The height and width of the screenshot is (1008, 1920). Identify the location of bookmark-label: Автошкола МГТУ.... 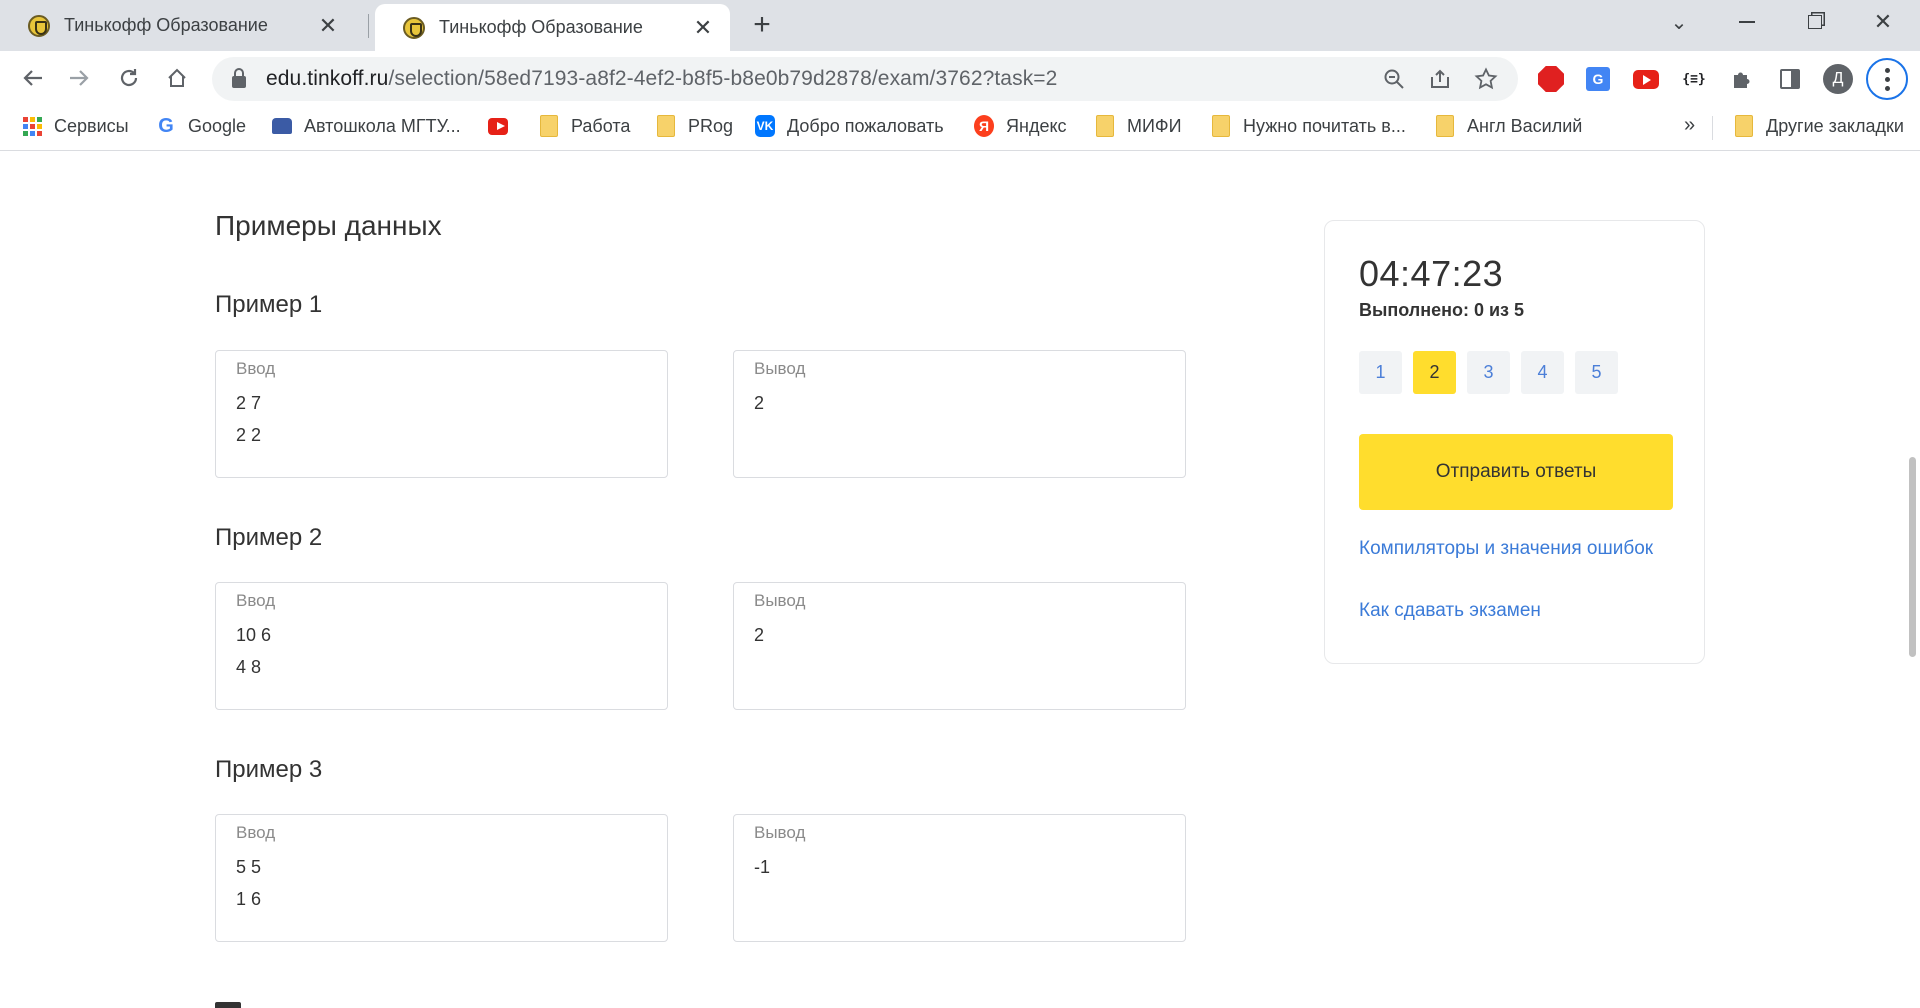
(382, 125).